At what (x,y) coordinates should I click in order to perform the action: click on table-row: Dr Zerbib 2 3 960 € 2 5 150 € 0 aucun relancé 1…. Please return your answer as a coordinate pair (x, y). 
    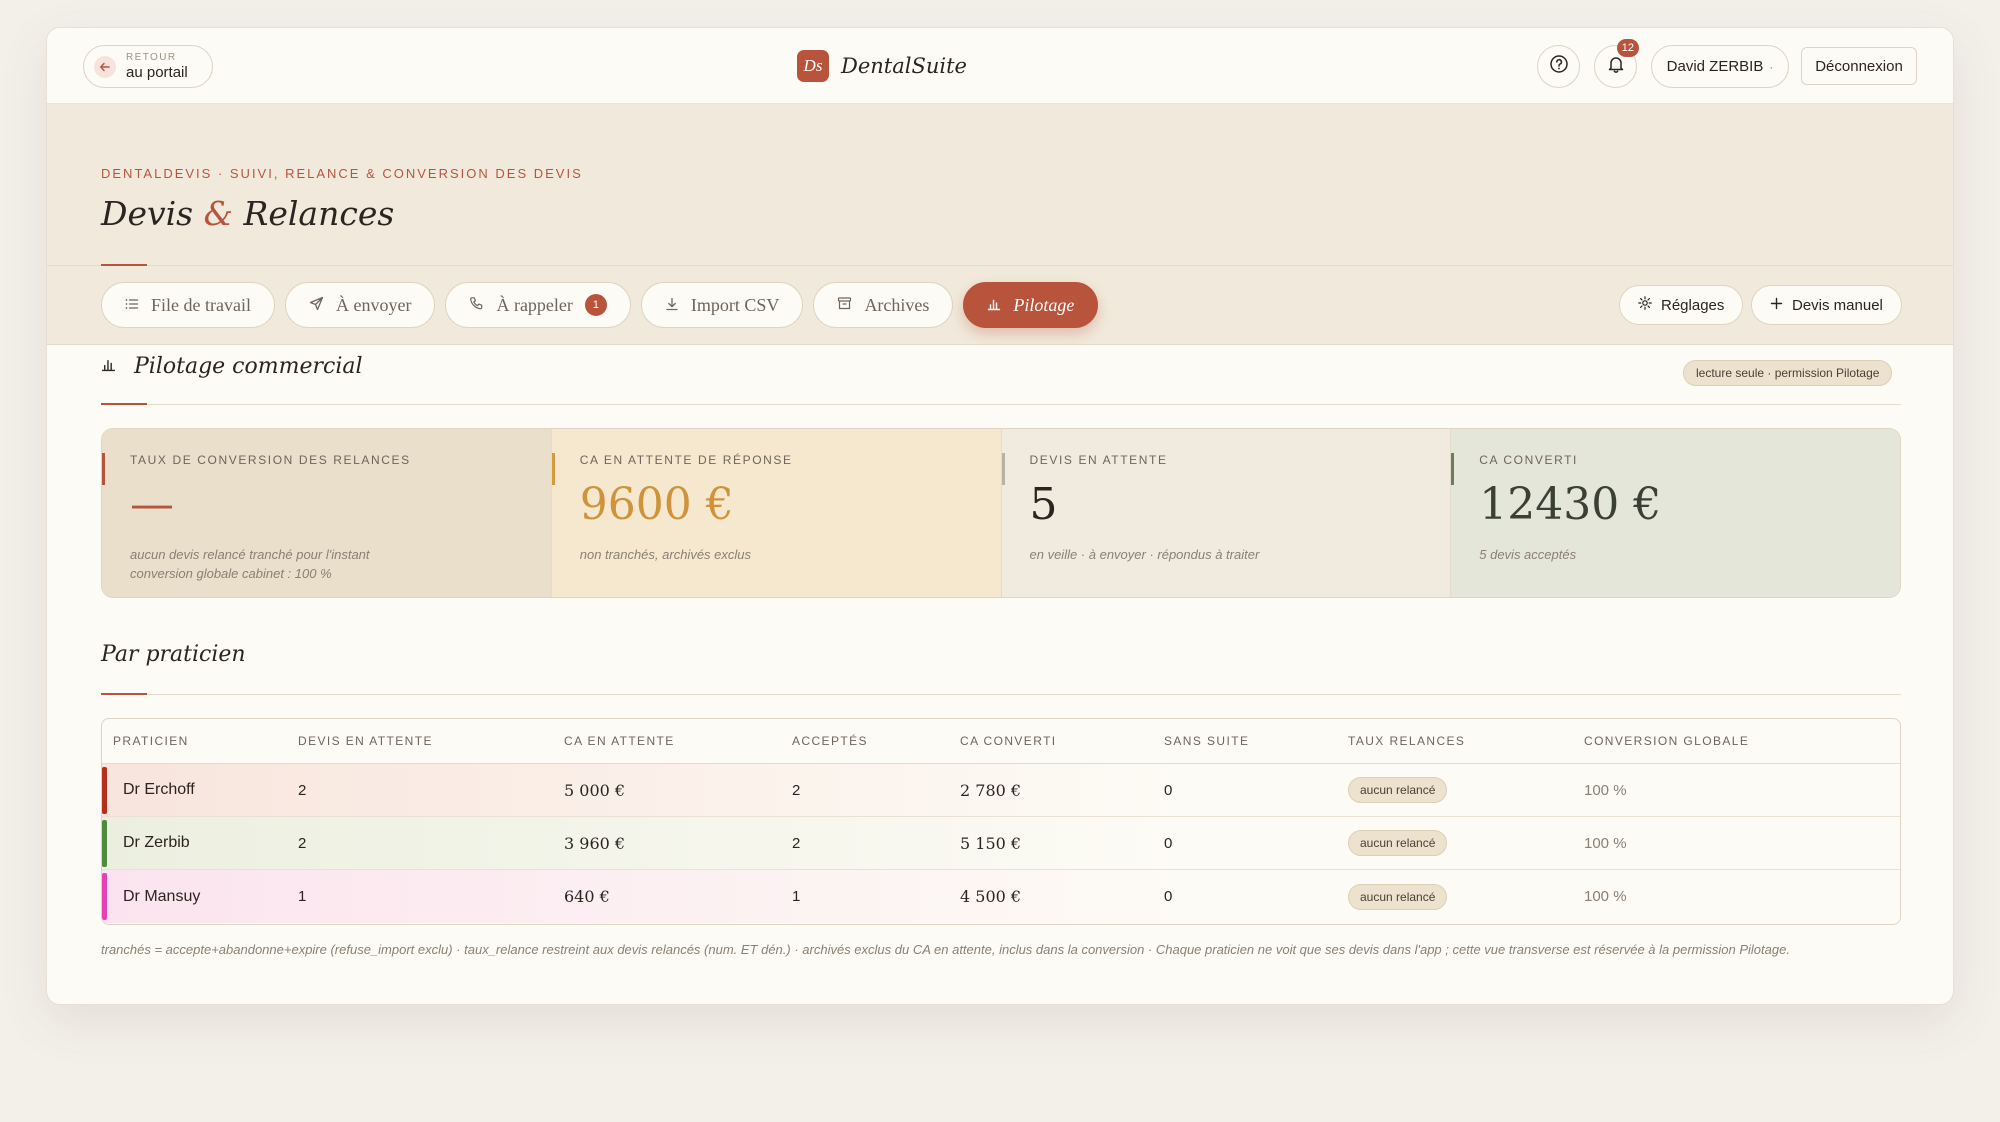
    Looking at the image, I should click on (1001, 843).